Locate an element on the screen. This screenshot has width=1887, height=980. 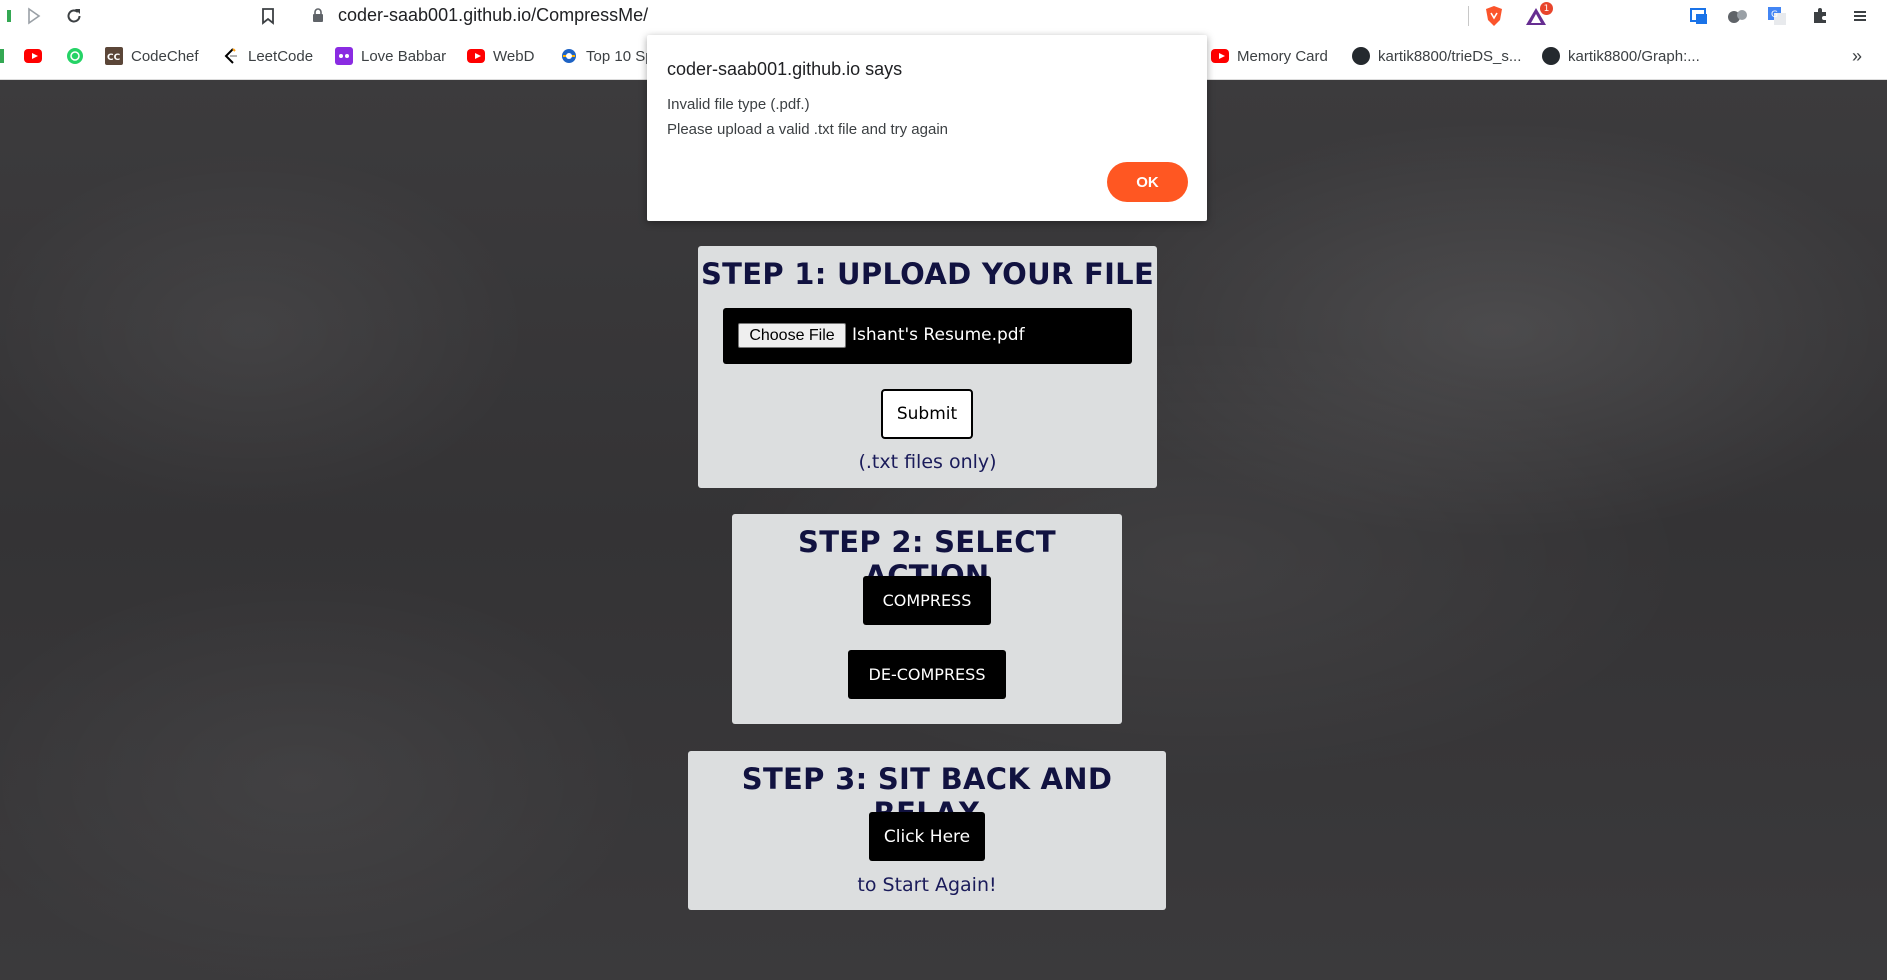
start-again-text: to Start Again! is located at coordinates (927, 885).